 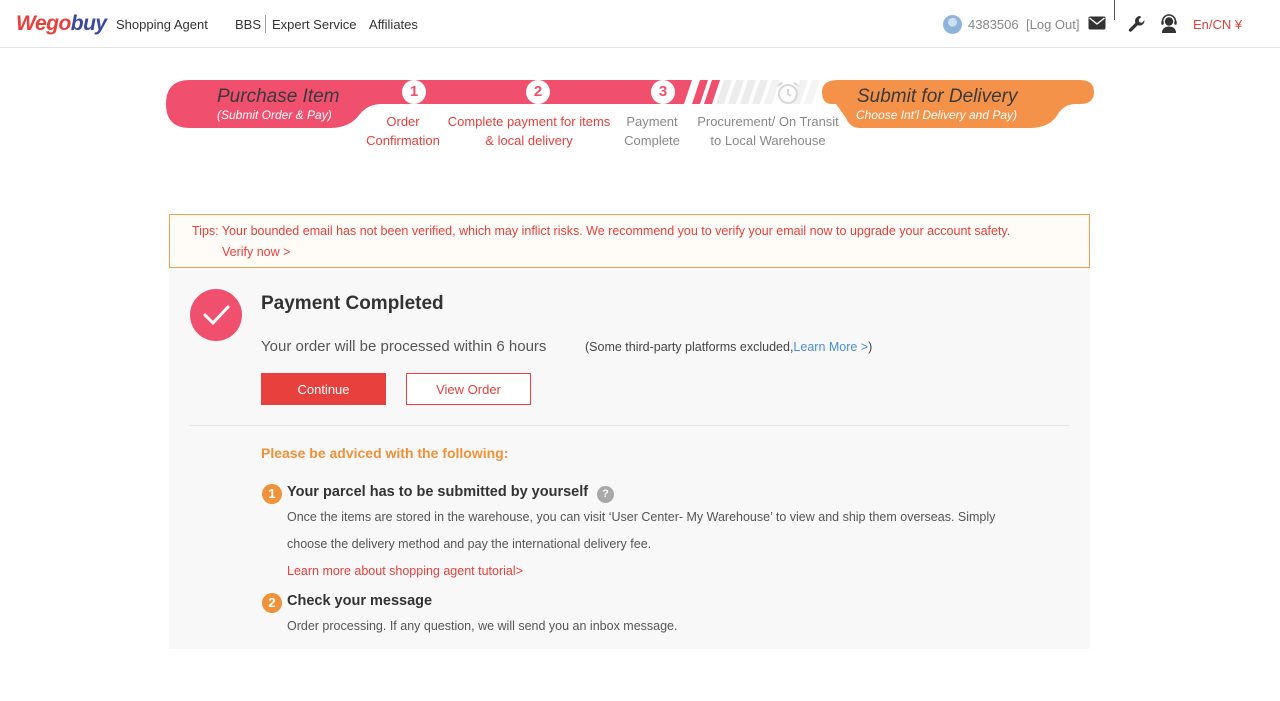 What do you see at coordinates (830, 347) in the screenshot?
I see `learn-more-link: Learn More >` at bounding box center [830, 347].